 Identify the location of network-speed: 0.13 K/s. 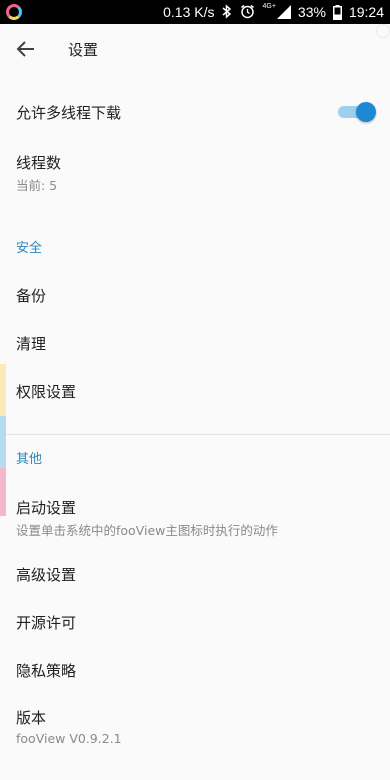
(189, 12).